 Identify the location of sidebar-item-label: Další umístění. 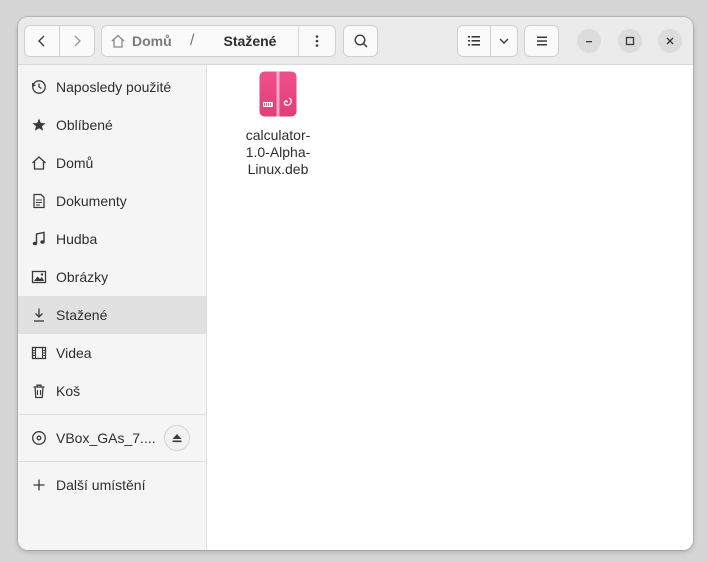
(101, 485).